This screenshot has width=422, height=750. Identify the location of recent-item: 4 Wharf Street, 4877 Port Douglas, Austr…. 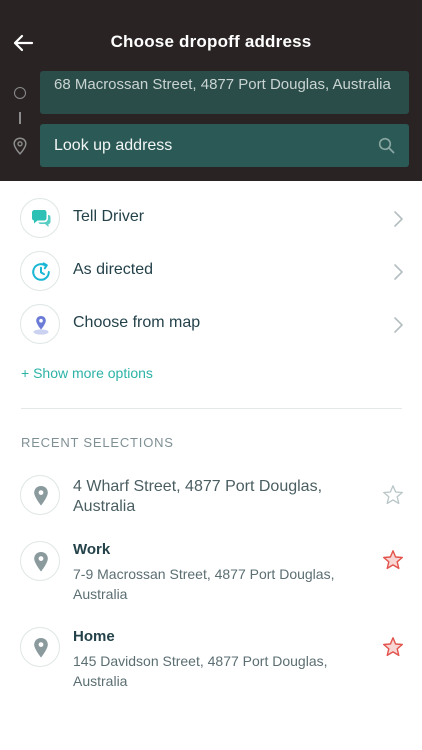
(211, 499).